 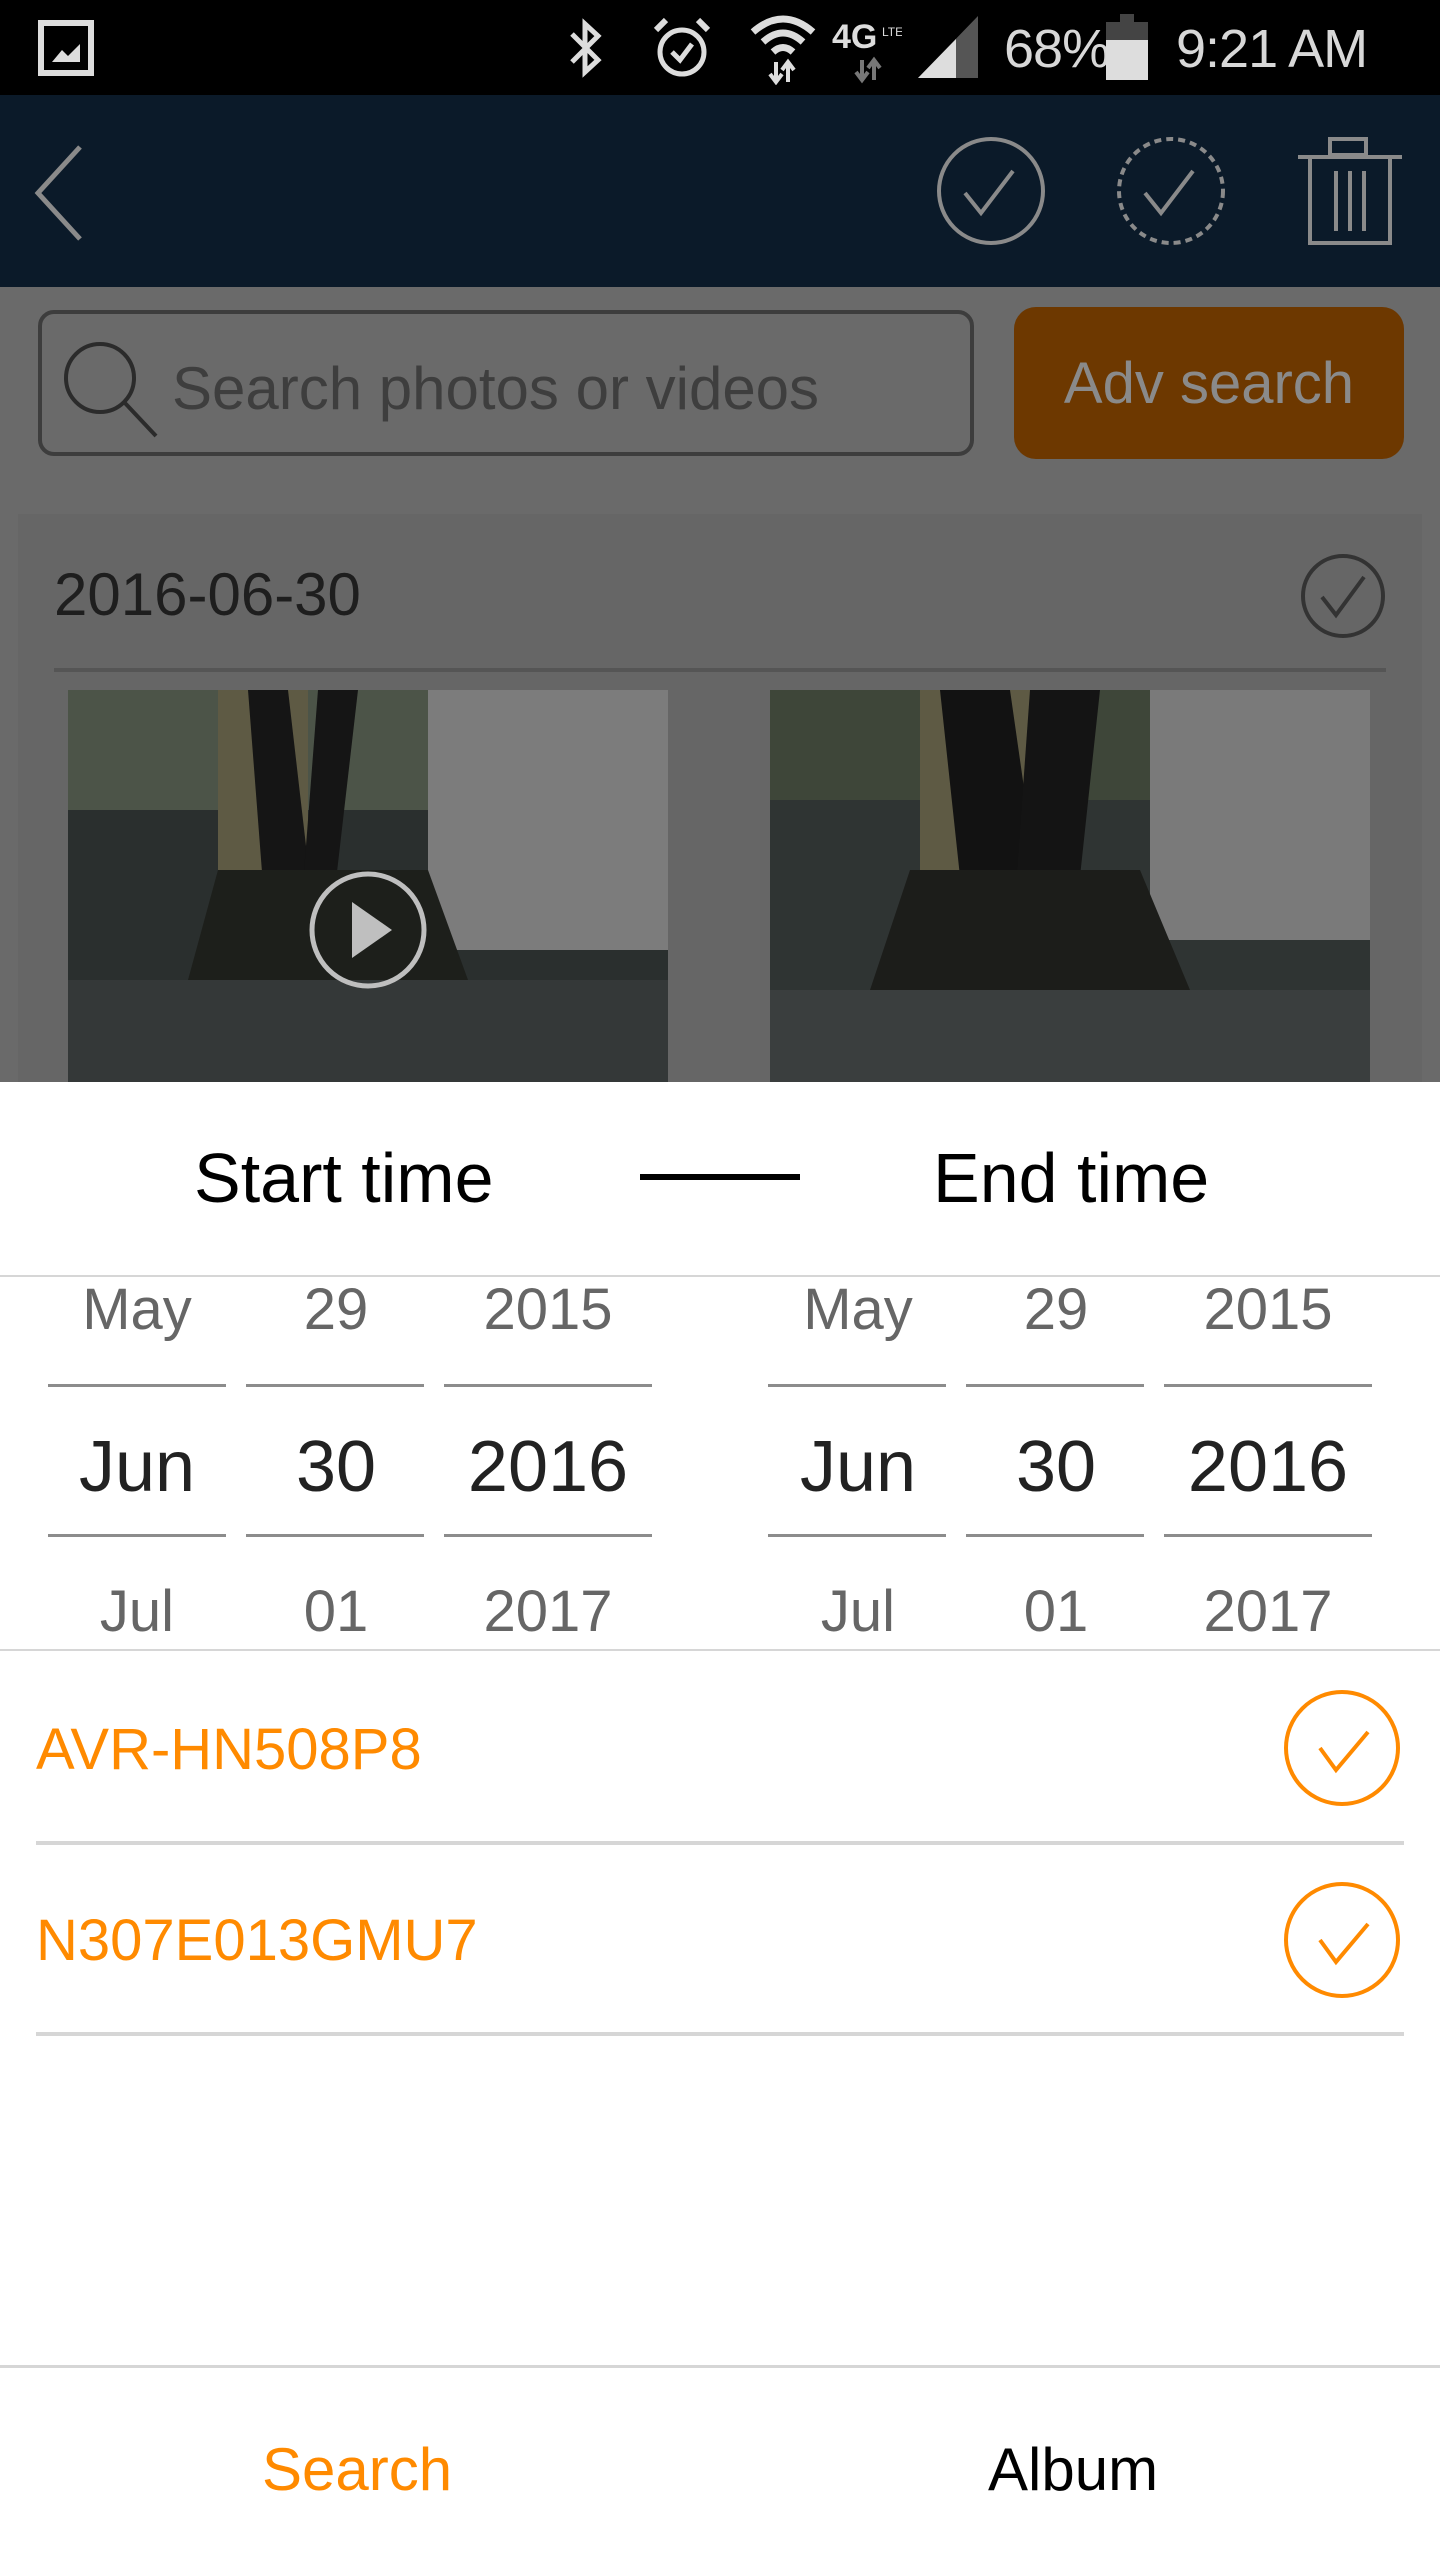 What do you see at coordinates (720, 1940) in the screenshot?
I see `device-row: N307E013GMU7` at bounding box center [720, 1940].